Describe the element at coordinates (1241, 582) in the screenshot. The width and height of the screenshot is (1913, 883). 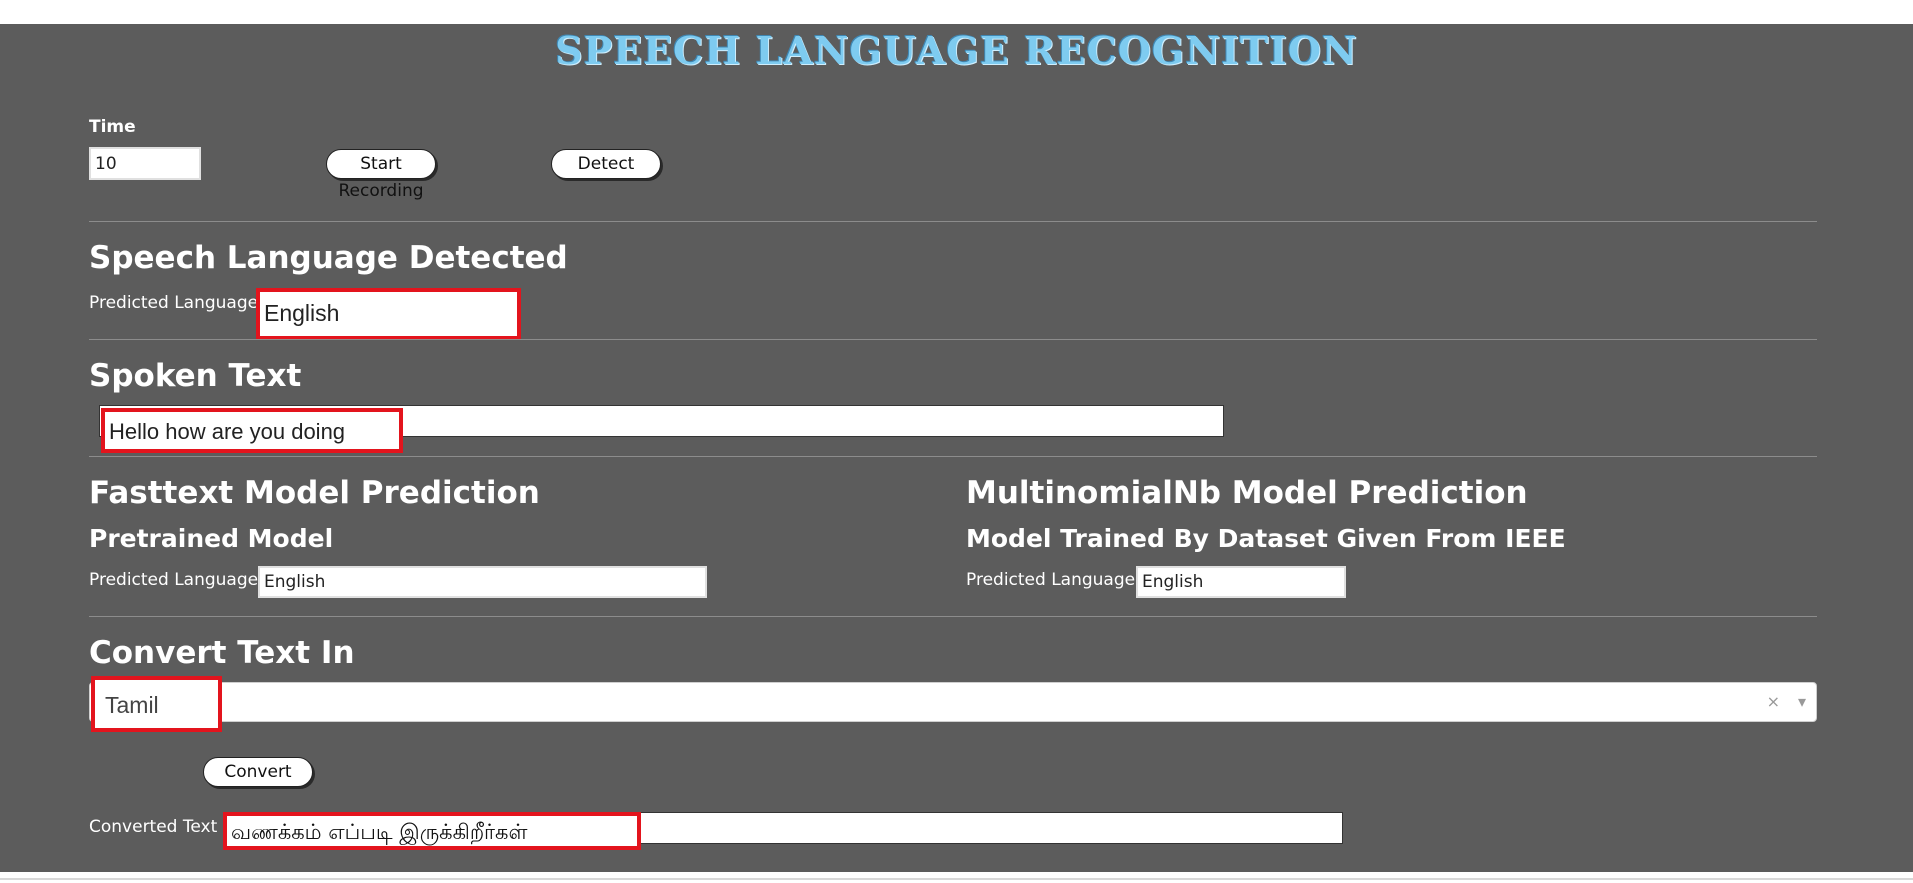
I see `multinomial-predicted-field` at that location.